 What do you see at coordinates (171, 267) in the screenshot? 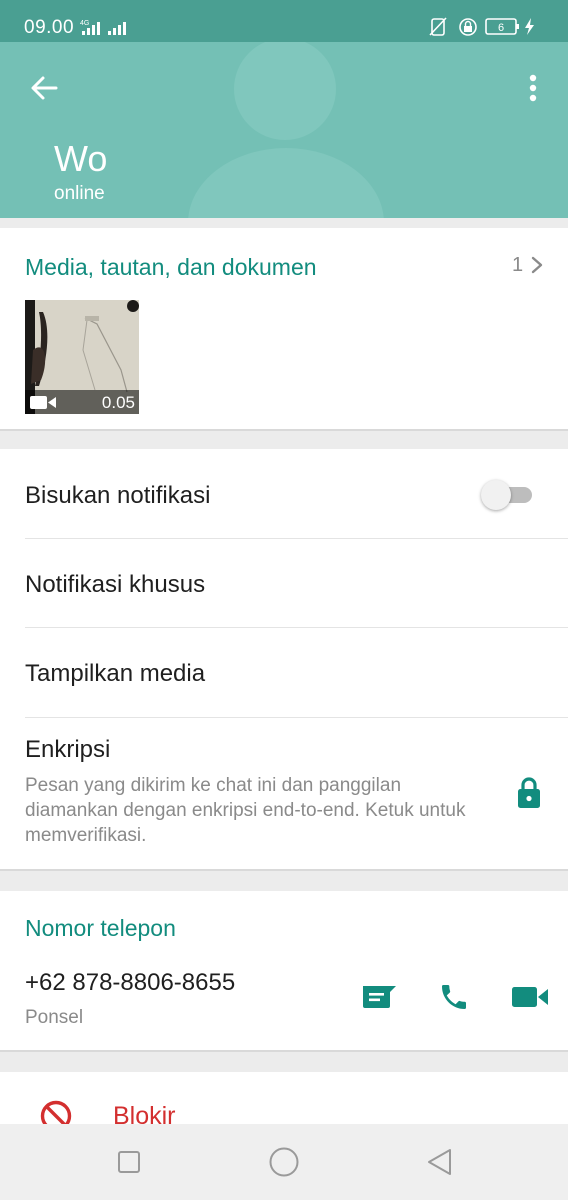
I see `media-section-title: Media, tautan, dan dokumen` at bounding box center [171, 267].